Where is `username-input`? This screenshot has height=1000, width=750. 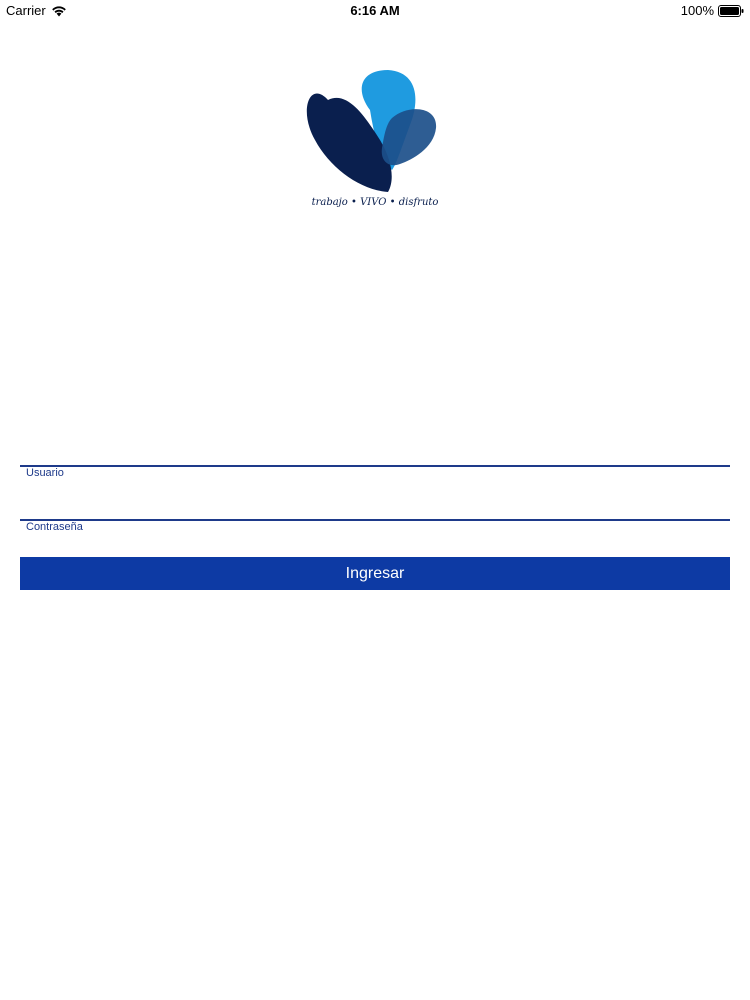 username-input is located at coordinates (375, 495).